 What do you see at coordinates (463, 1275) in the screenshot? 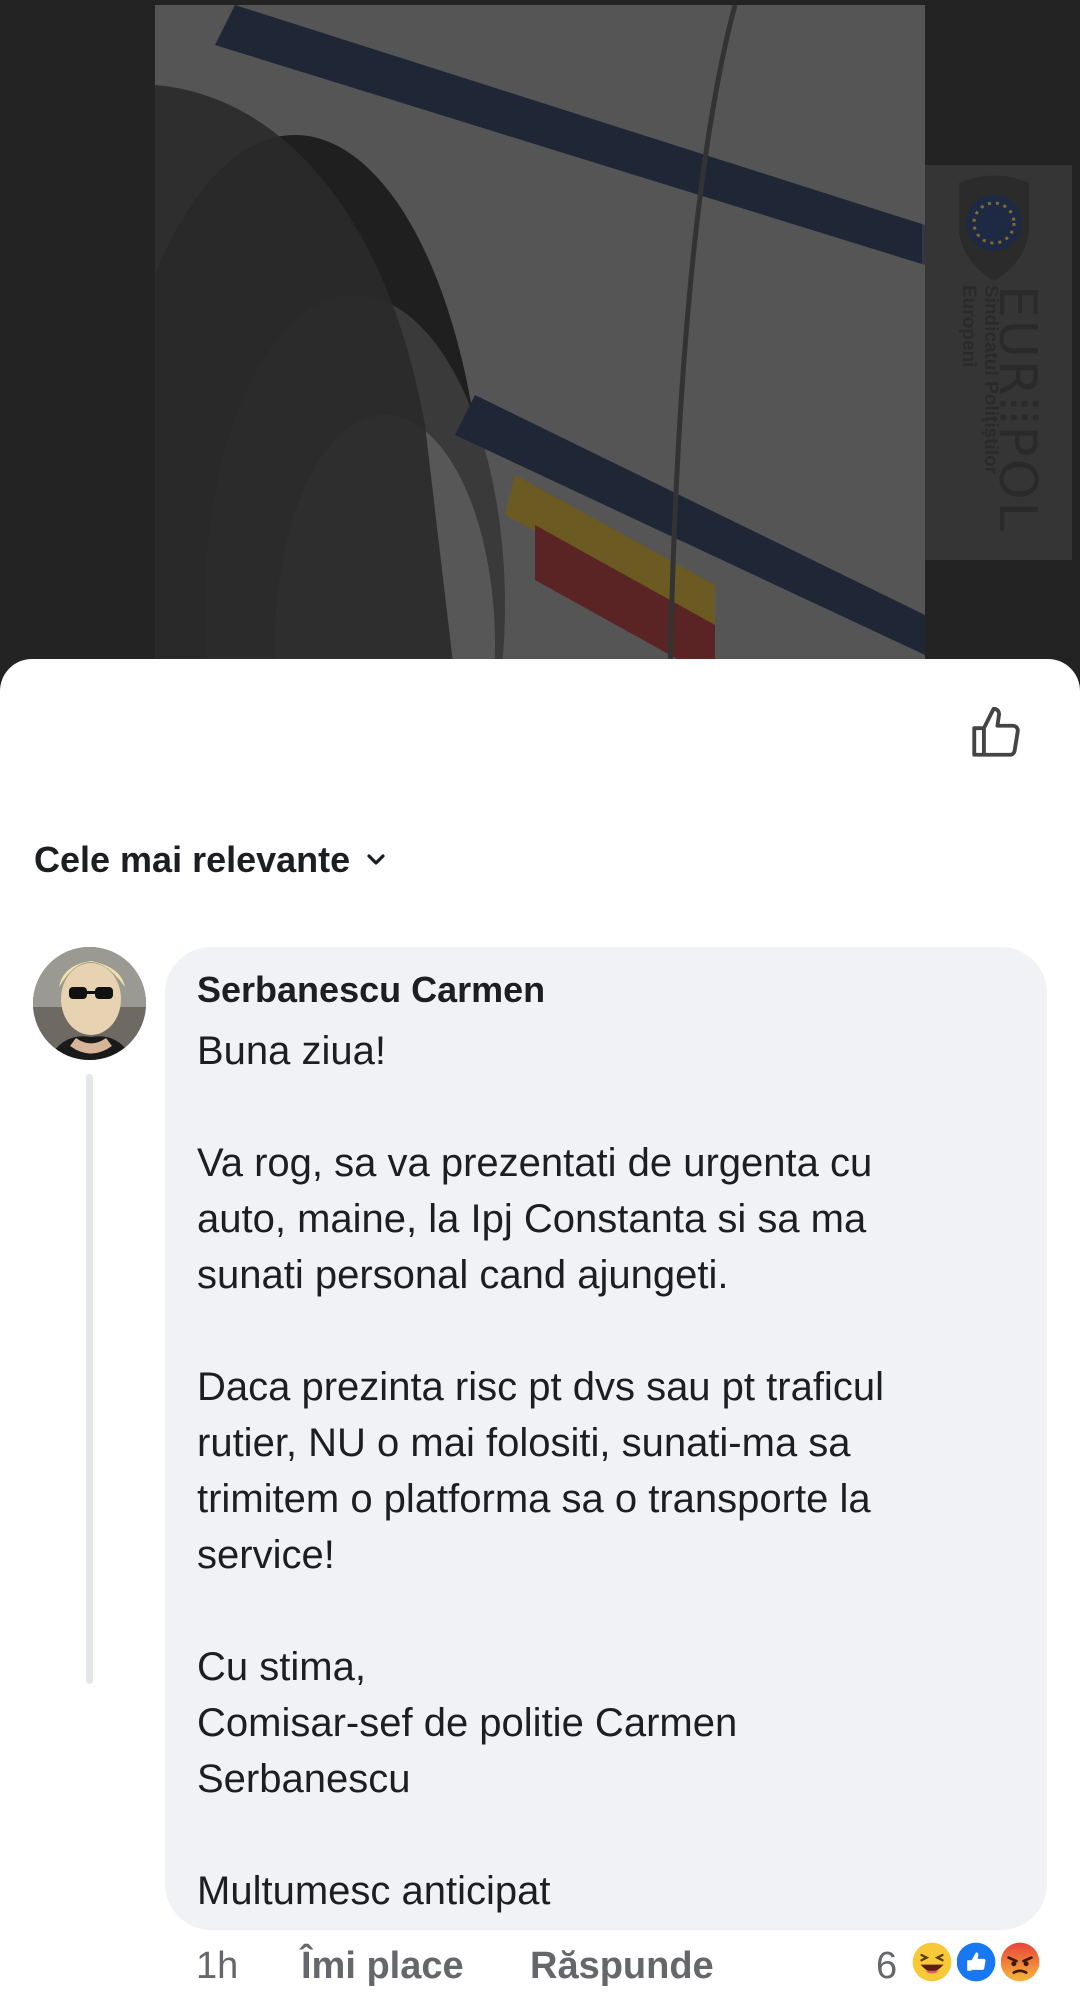
I see `comment-line: sunati personal cand ajungeti.` at bounding box center [463, 1275].